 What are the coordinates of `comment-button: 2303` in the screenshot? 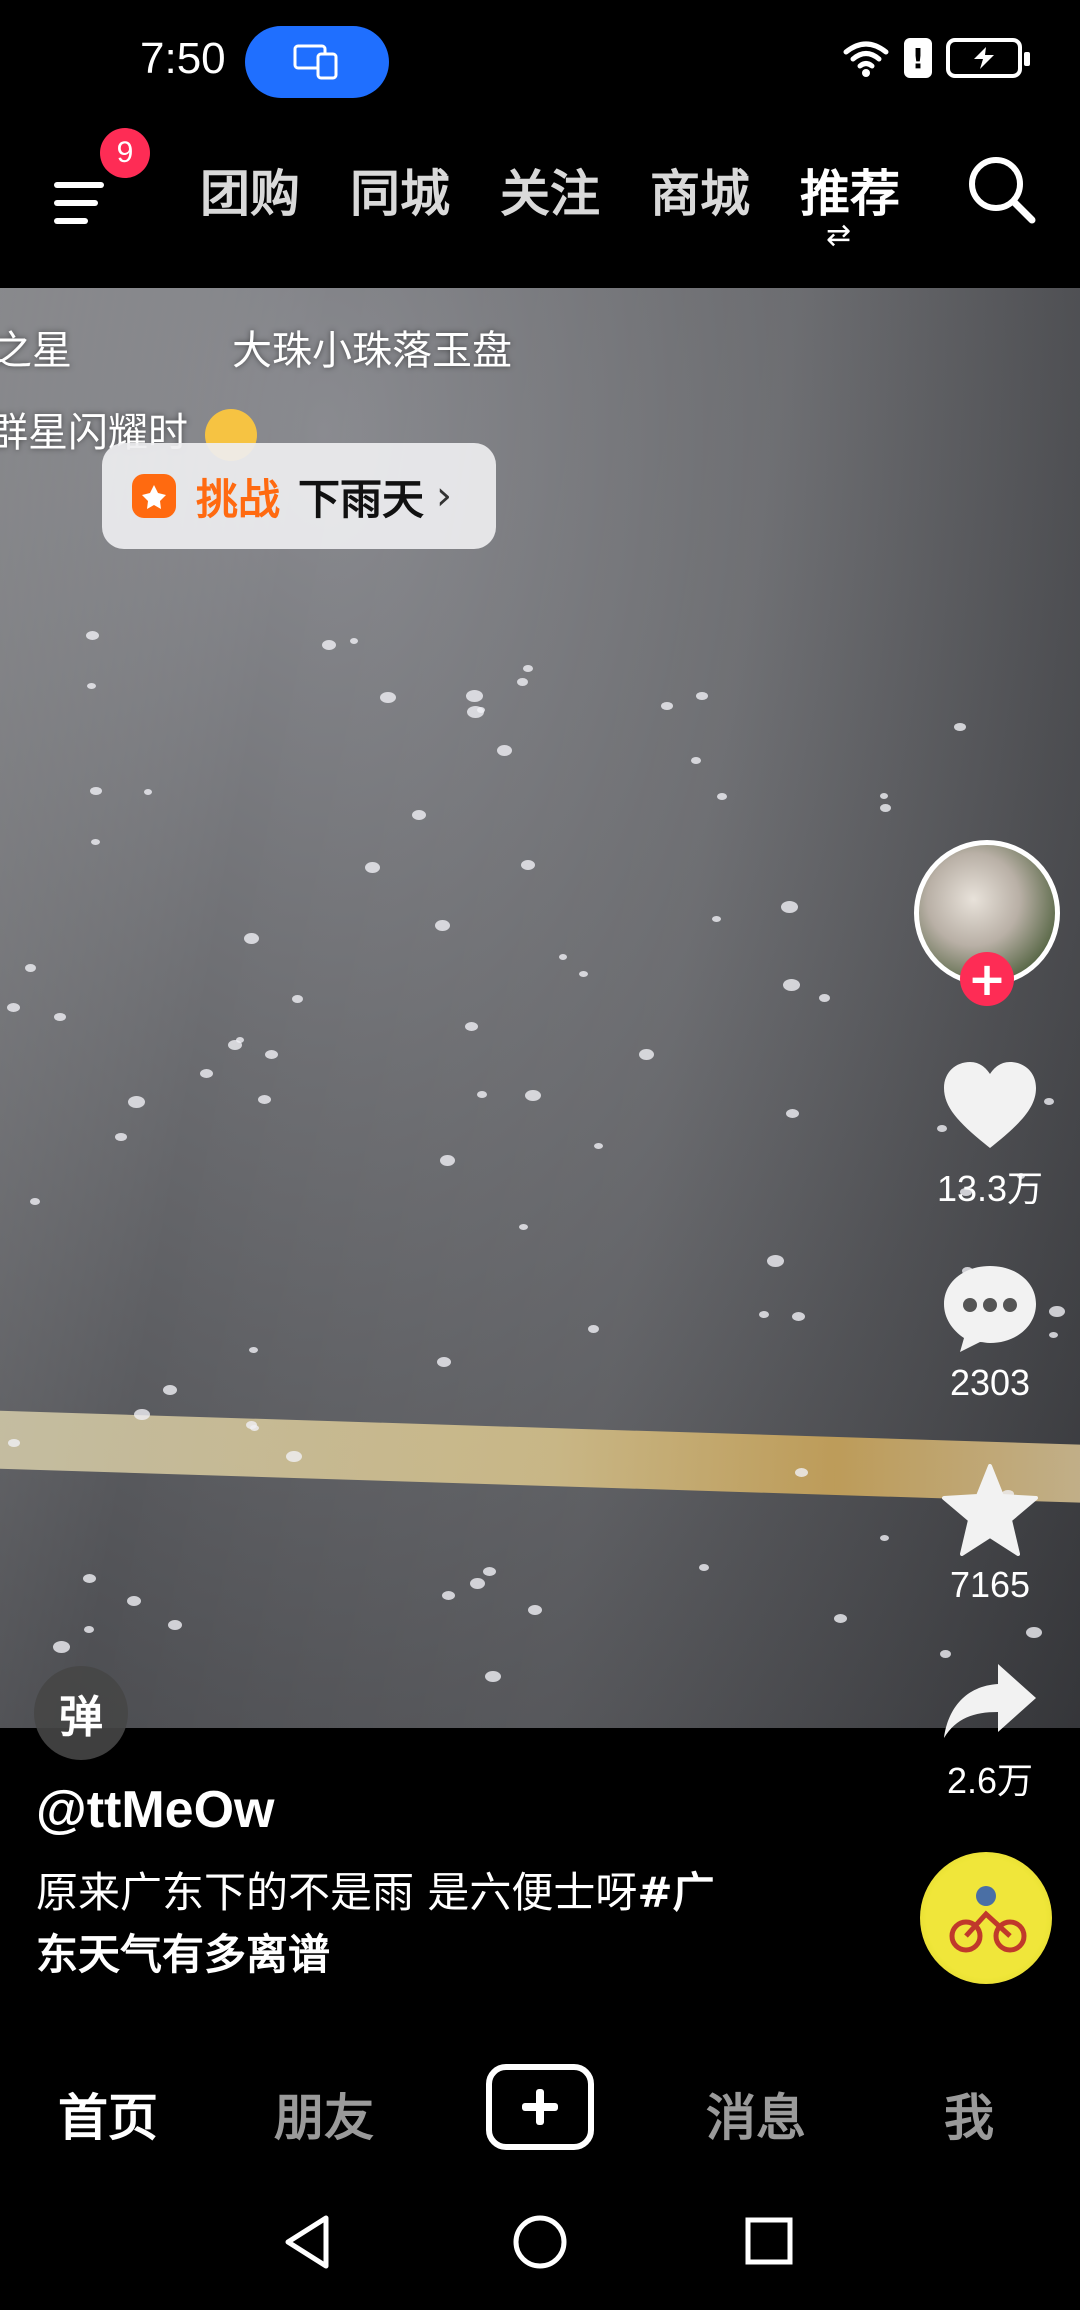 It's located at (990, 1333).